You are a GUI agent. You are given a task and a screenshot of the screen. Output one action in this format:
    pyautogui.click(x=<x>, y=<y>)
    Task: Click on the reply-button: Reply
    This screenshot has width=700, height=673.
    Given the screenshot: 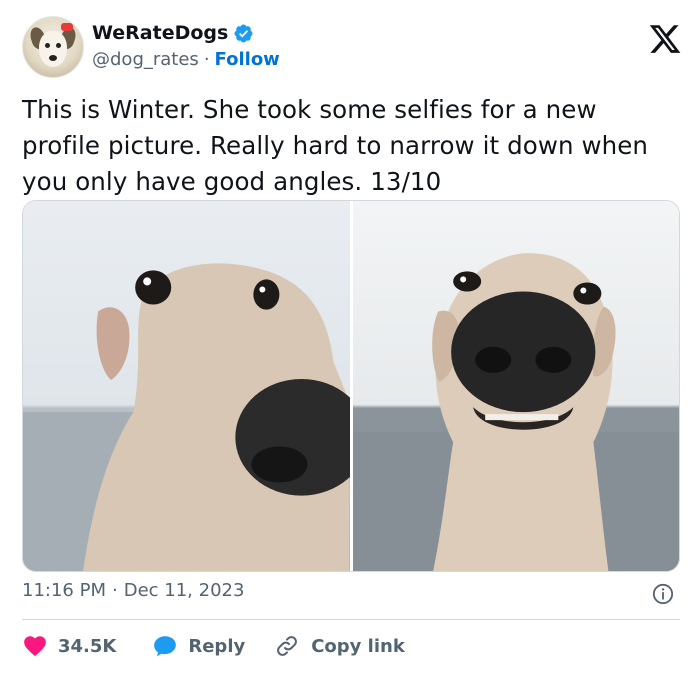 What is the action you would take?
    pyautogui.click(x=198, y=646)
    